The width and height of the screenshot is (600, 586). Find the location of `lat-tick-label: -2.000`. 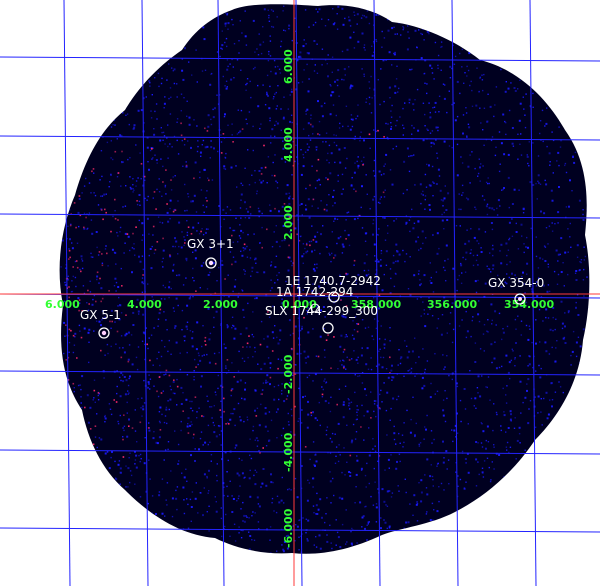

lat-tick-label: -2.000 is located at coordinates (288, 374).